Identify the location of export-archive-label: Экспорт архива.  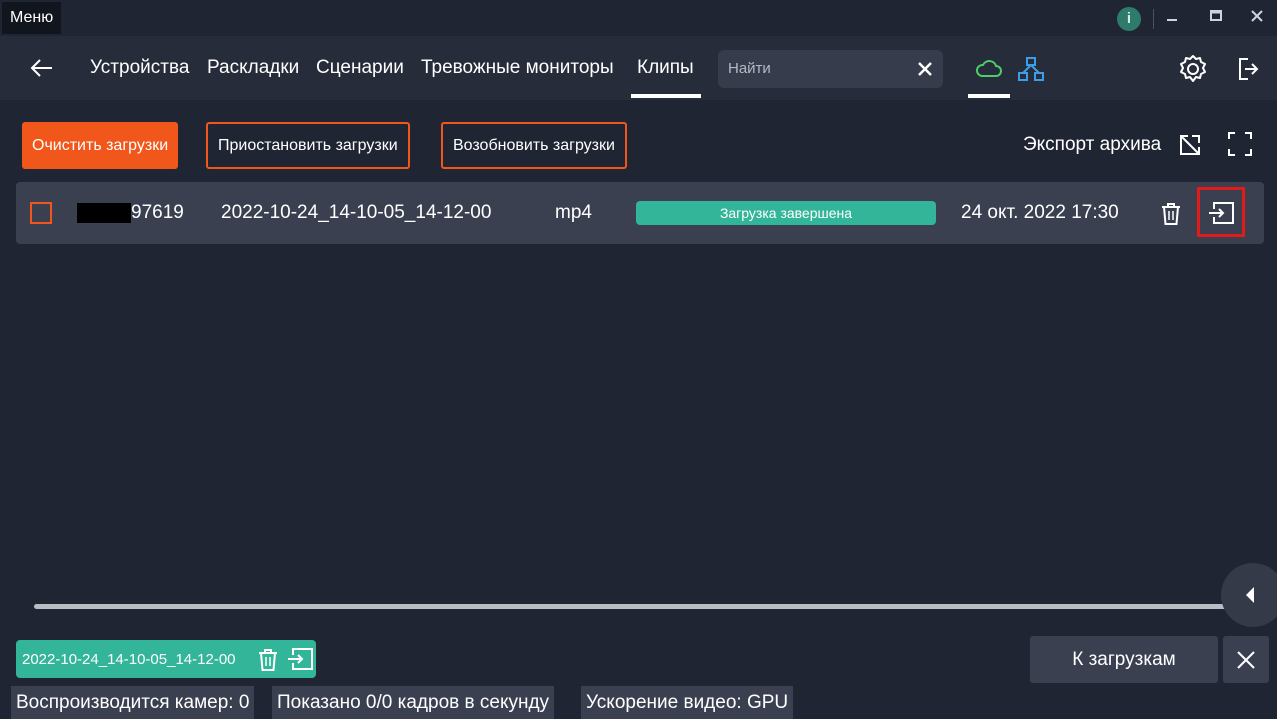
(1092, 145).